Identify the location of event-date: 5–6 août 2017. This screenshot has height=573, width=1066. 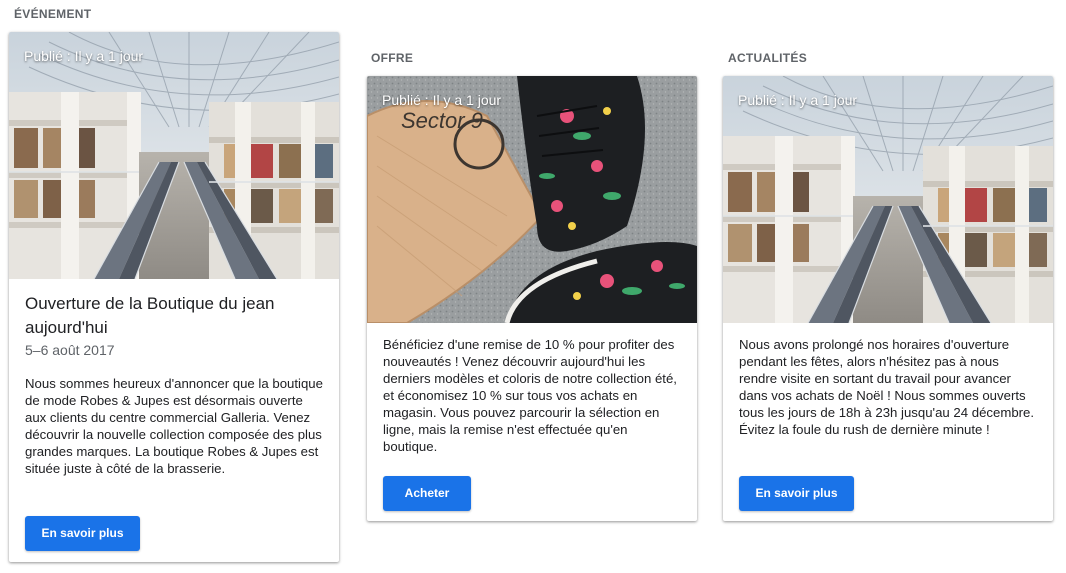
(70, 350).